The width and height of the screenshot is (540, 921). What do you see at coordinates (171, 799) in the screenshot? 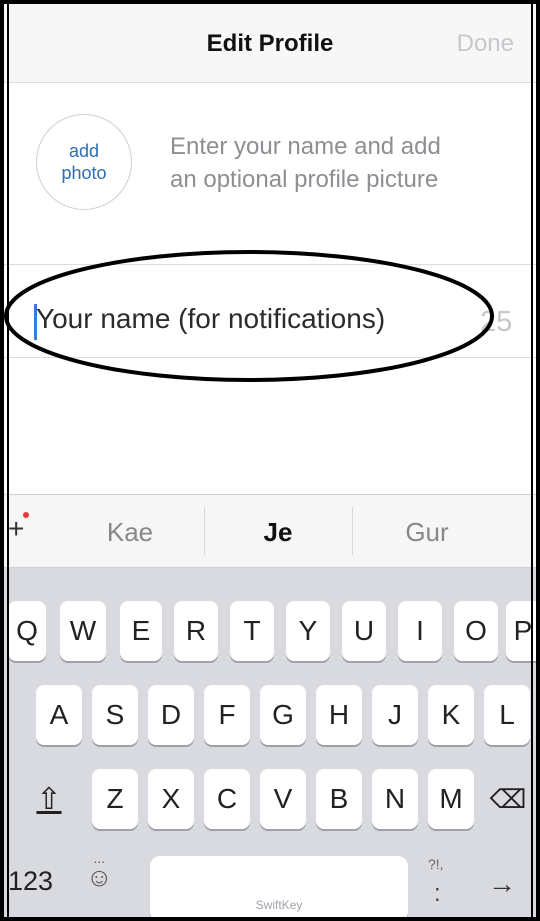
I see `key-x: X` at bounding box center [171, 799].